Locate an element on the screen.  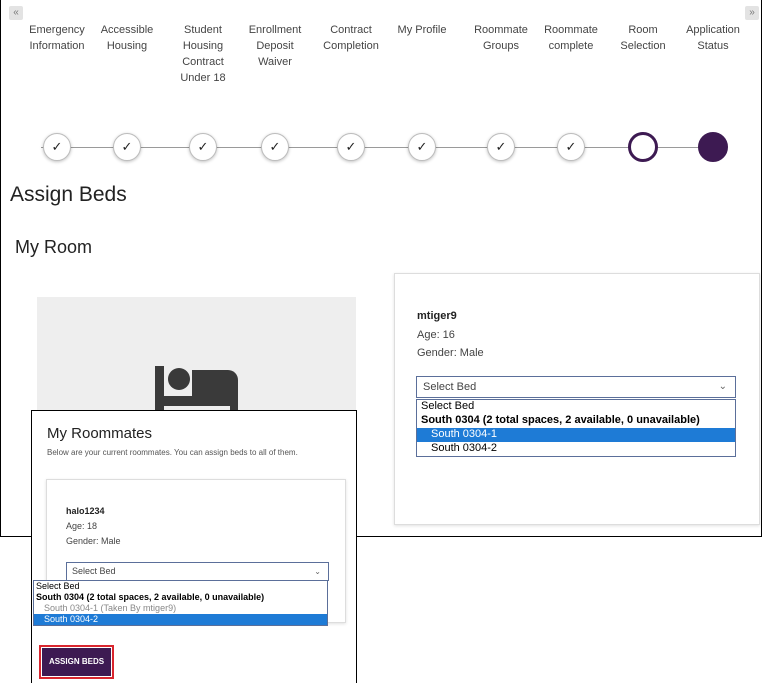
step-label-2: Accessible Housing is located at coordinates (127, 38).